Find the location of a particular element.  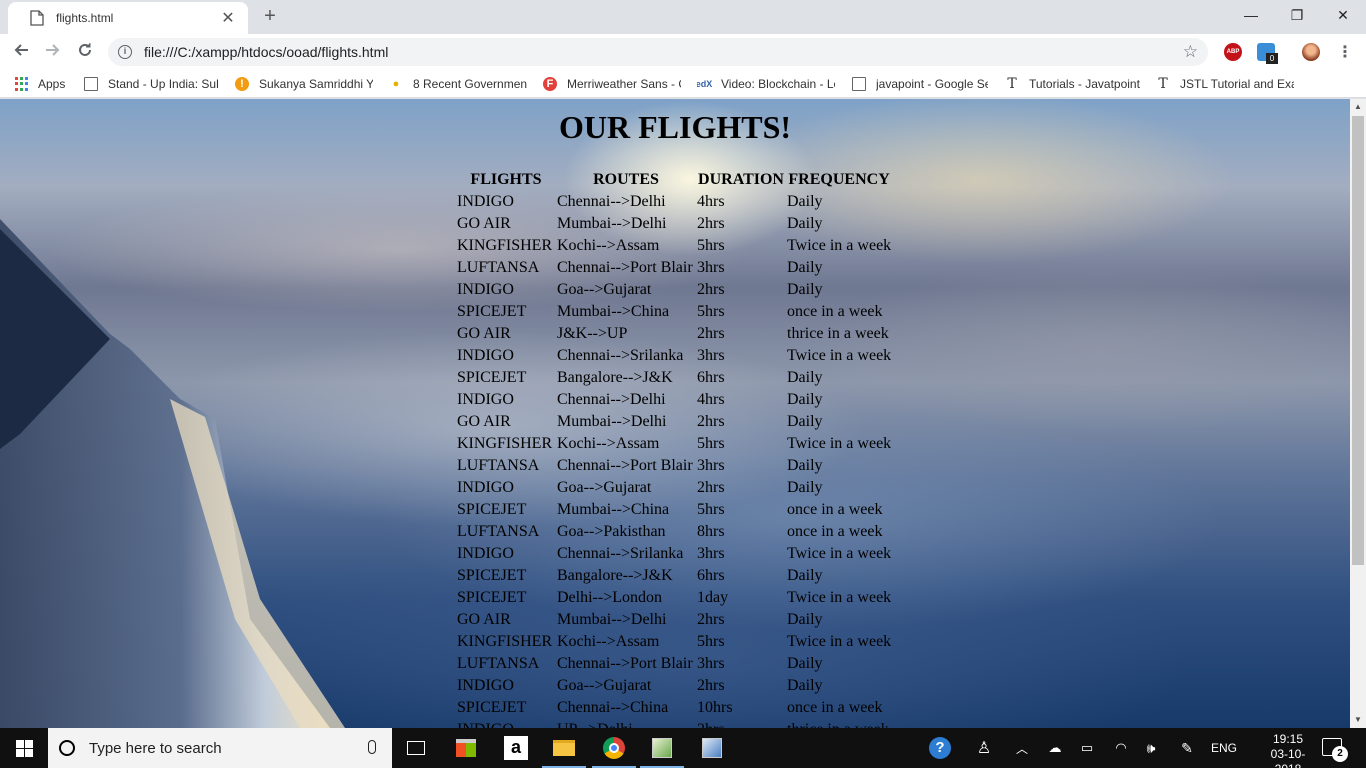

store-icon is located at coordinates (466, 748).